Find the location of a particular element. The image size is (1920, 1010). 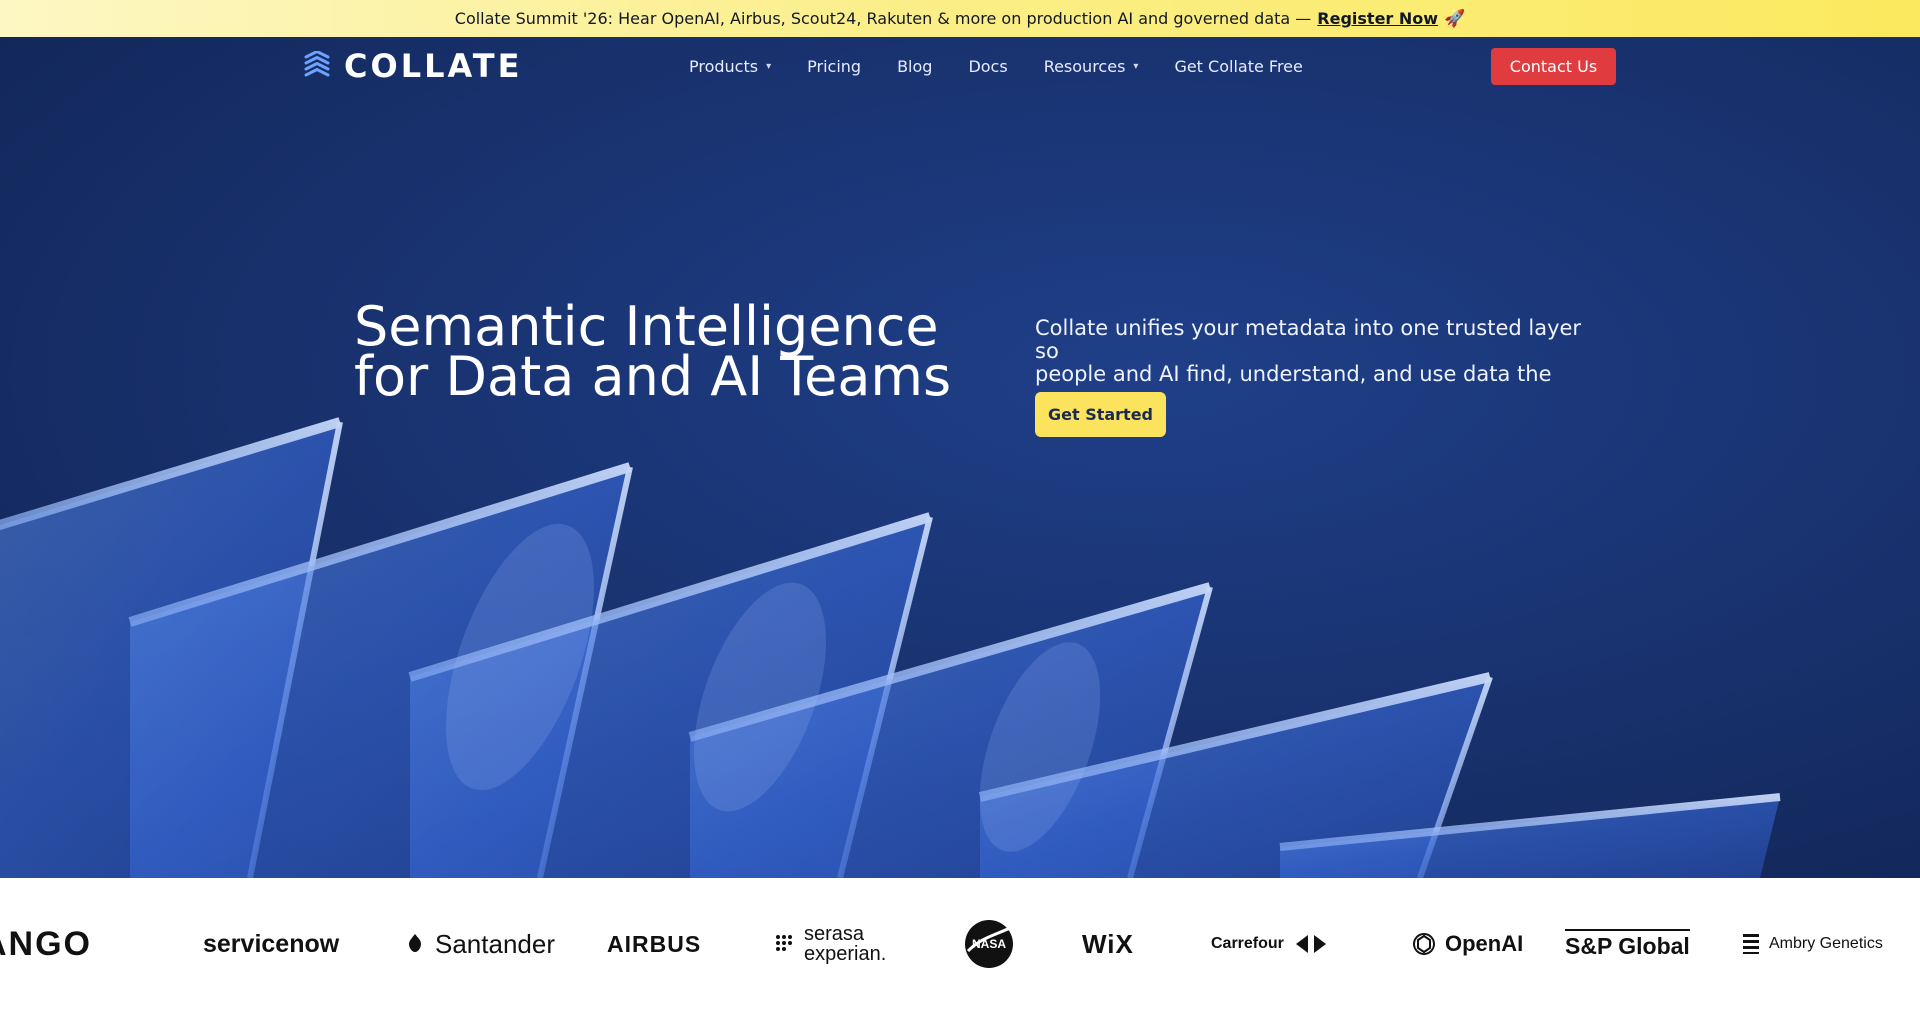

logo-nasa-text: NASA is located at coordinates (989, 944).